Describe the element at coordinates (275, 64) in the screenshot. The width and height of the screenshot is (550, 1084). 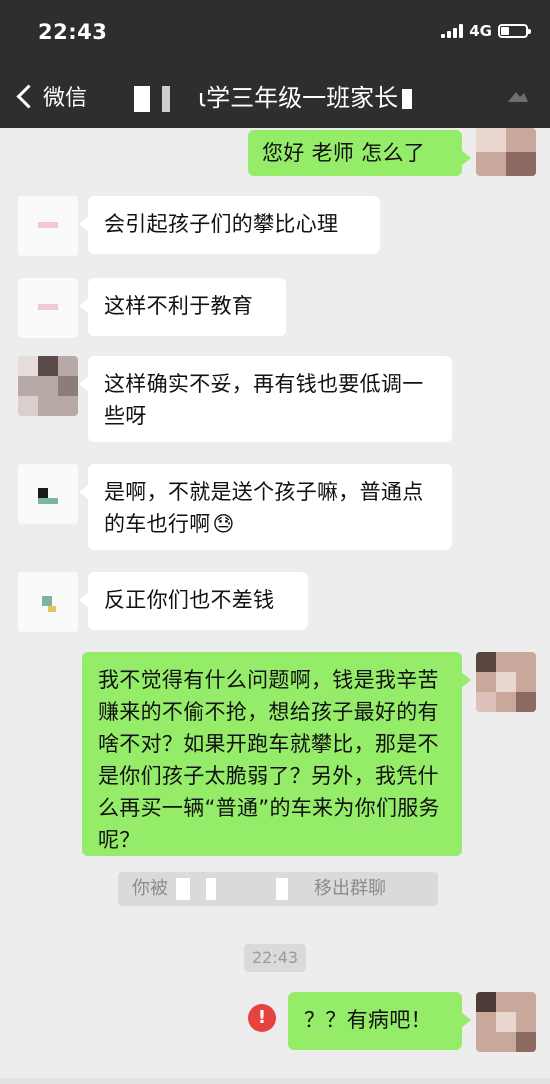
I see `top-bar: 22:43 4G 微信 ι学三年级一班家长` at that location.